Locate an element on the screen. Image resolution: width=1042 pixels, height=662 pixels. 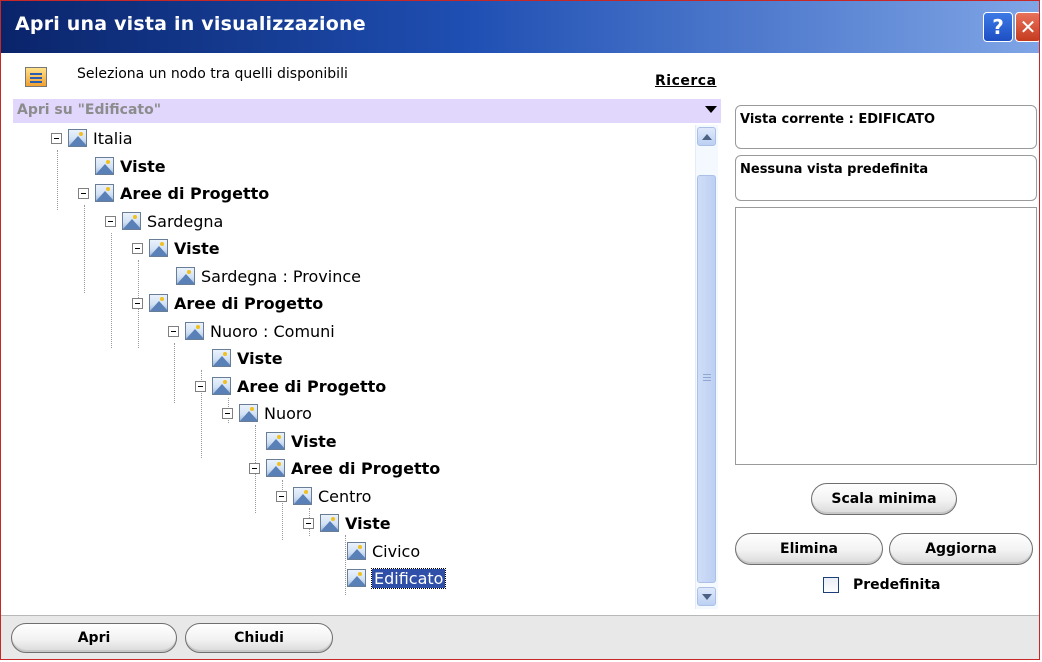
close-button: ✕ is located at coordinates (1027, 27).